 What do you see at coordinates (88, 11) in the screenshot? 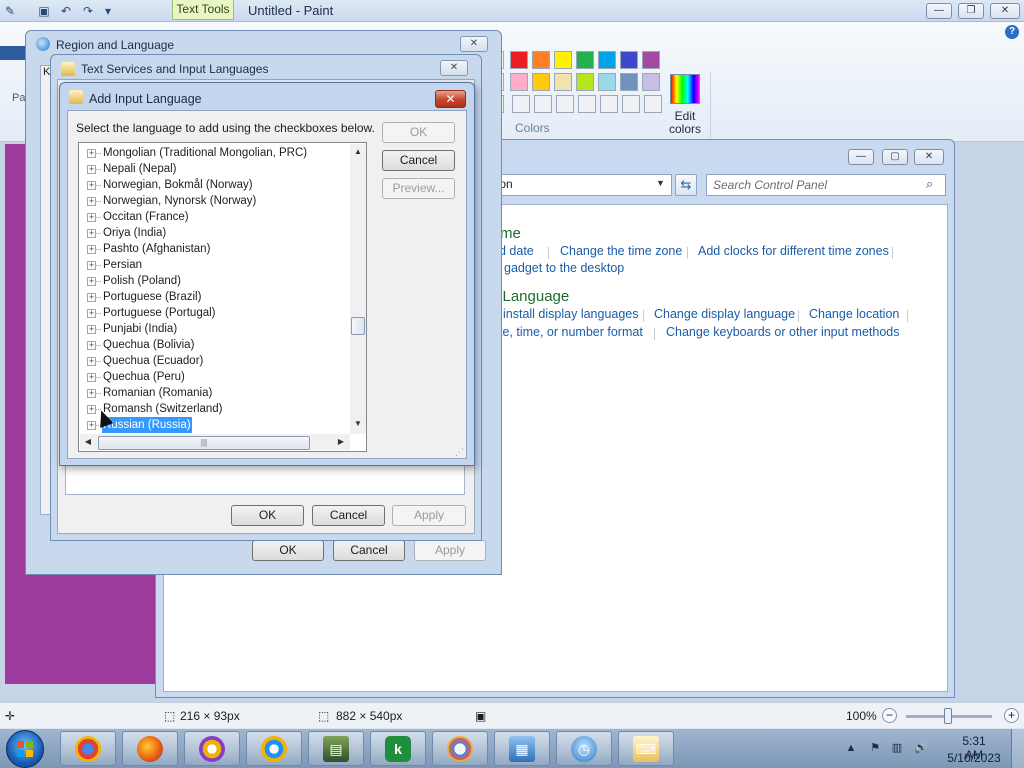
I see `redo-icon: ↷` at bounding box center [88, 11].